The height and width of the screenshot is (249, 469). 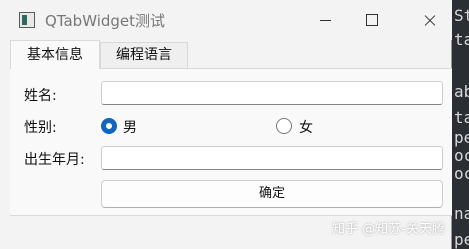 I want to click on close-icon, so click(x=429, y=20).